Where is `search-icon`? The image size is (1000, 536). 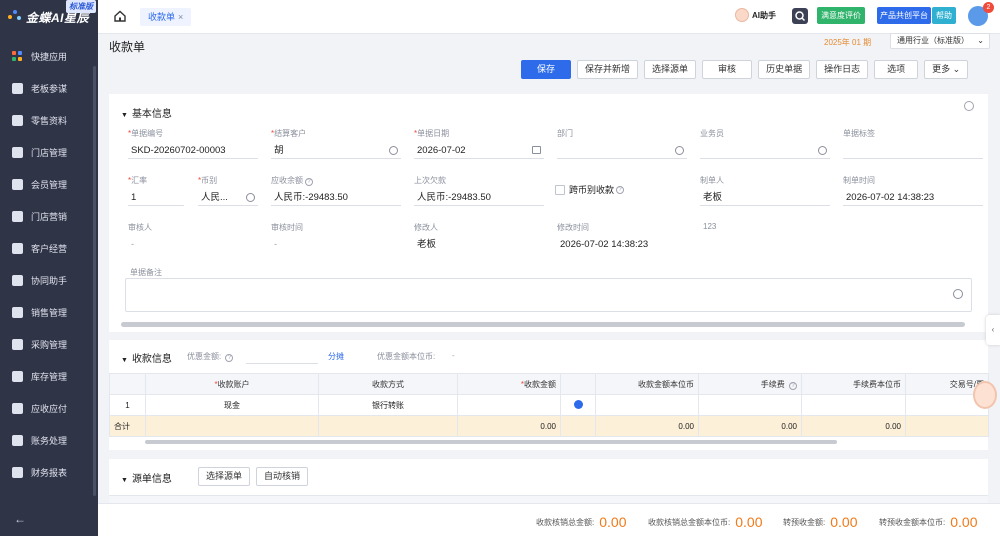 search-icon is located at coordinates (800, 16).